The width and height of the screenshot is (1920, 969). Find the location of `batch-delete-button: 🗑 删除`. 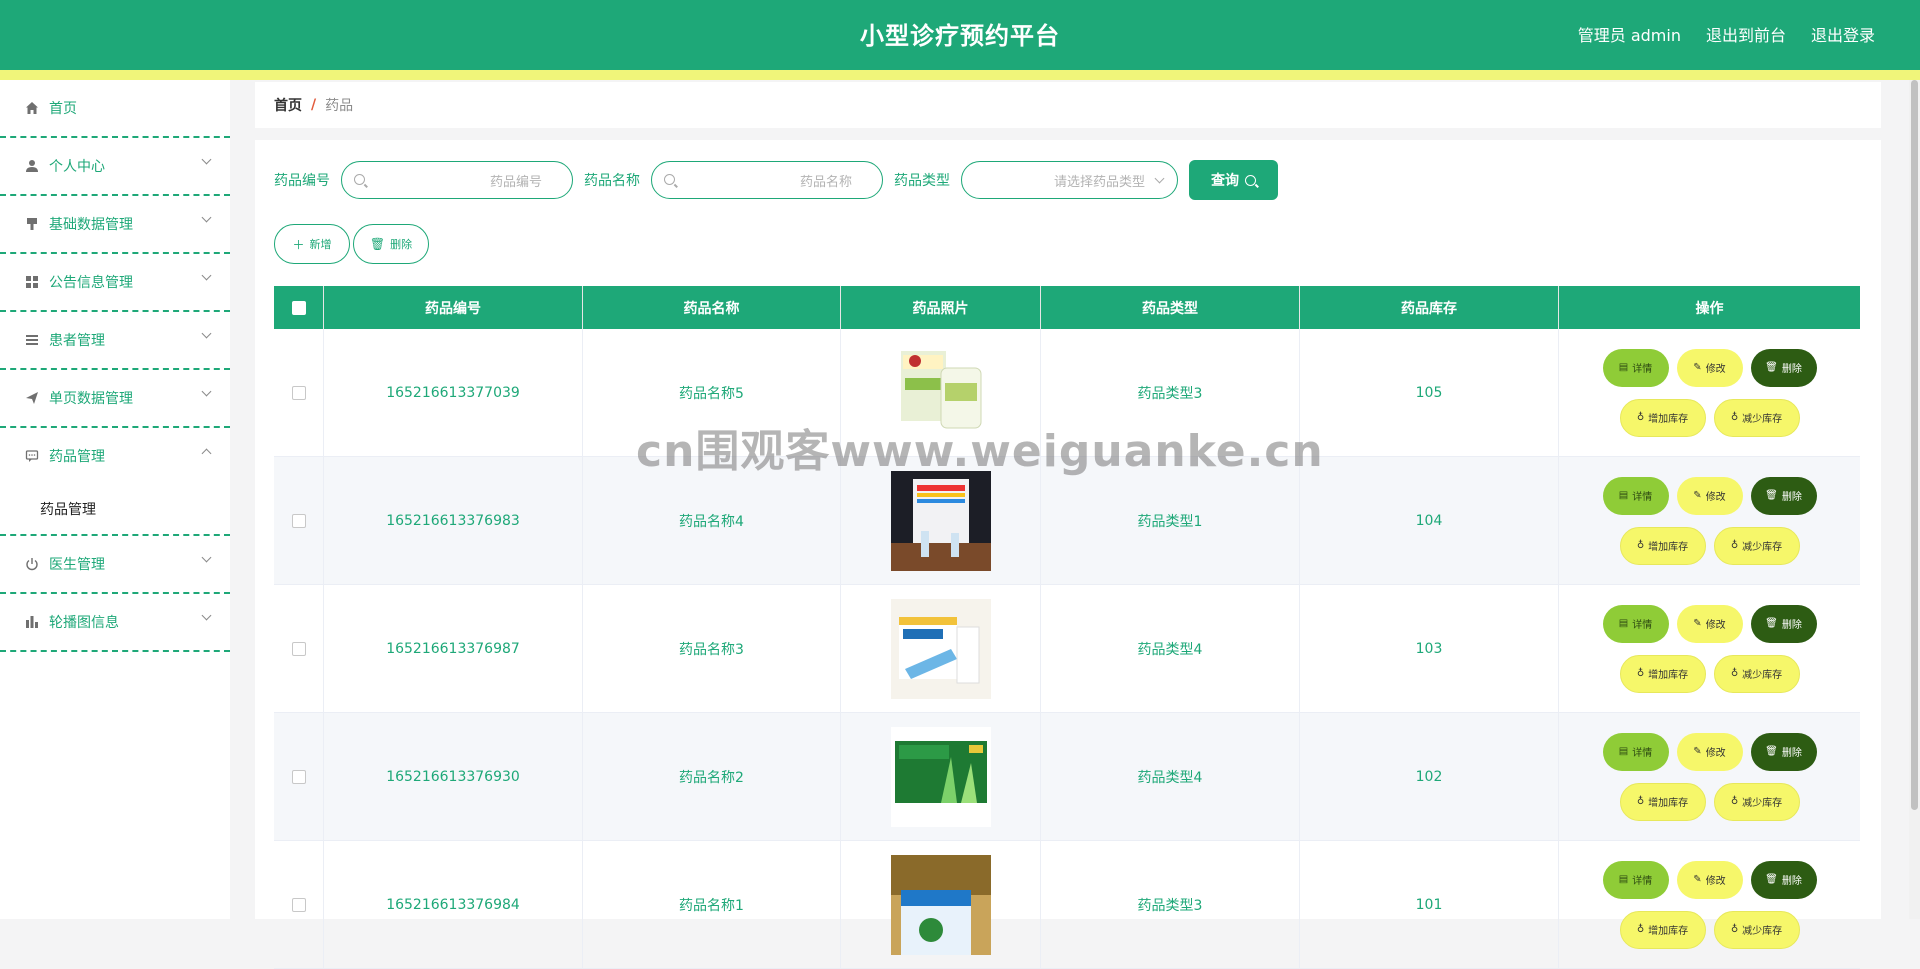

batch-delete-button: 🗑 删除 is located at coordinates (391, 244).